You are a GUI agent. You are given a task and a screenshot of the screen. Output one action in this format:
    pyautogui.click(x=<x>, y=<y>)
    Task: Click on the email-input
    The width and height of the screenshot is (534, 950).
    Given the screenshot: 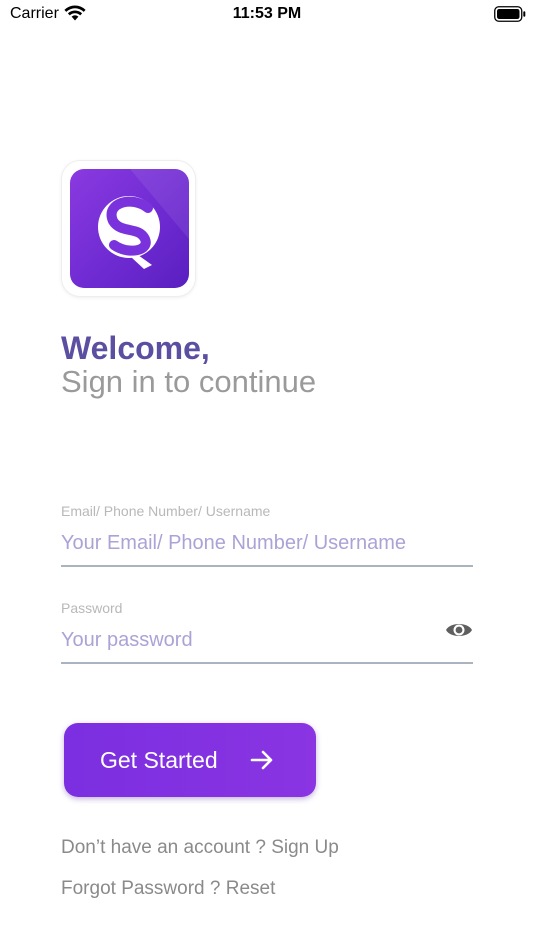 What is the action you would take?
    pyautogui.click(x=267, y=543)
    